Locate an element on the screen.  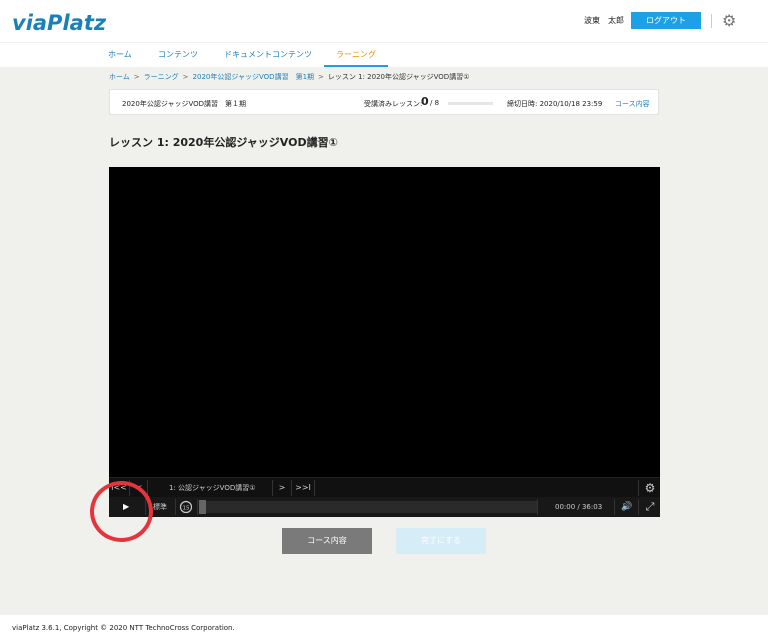
breadcrumb-learning: ラーニング is located at coordinates (161, 77).